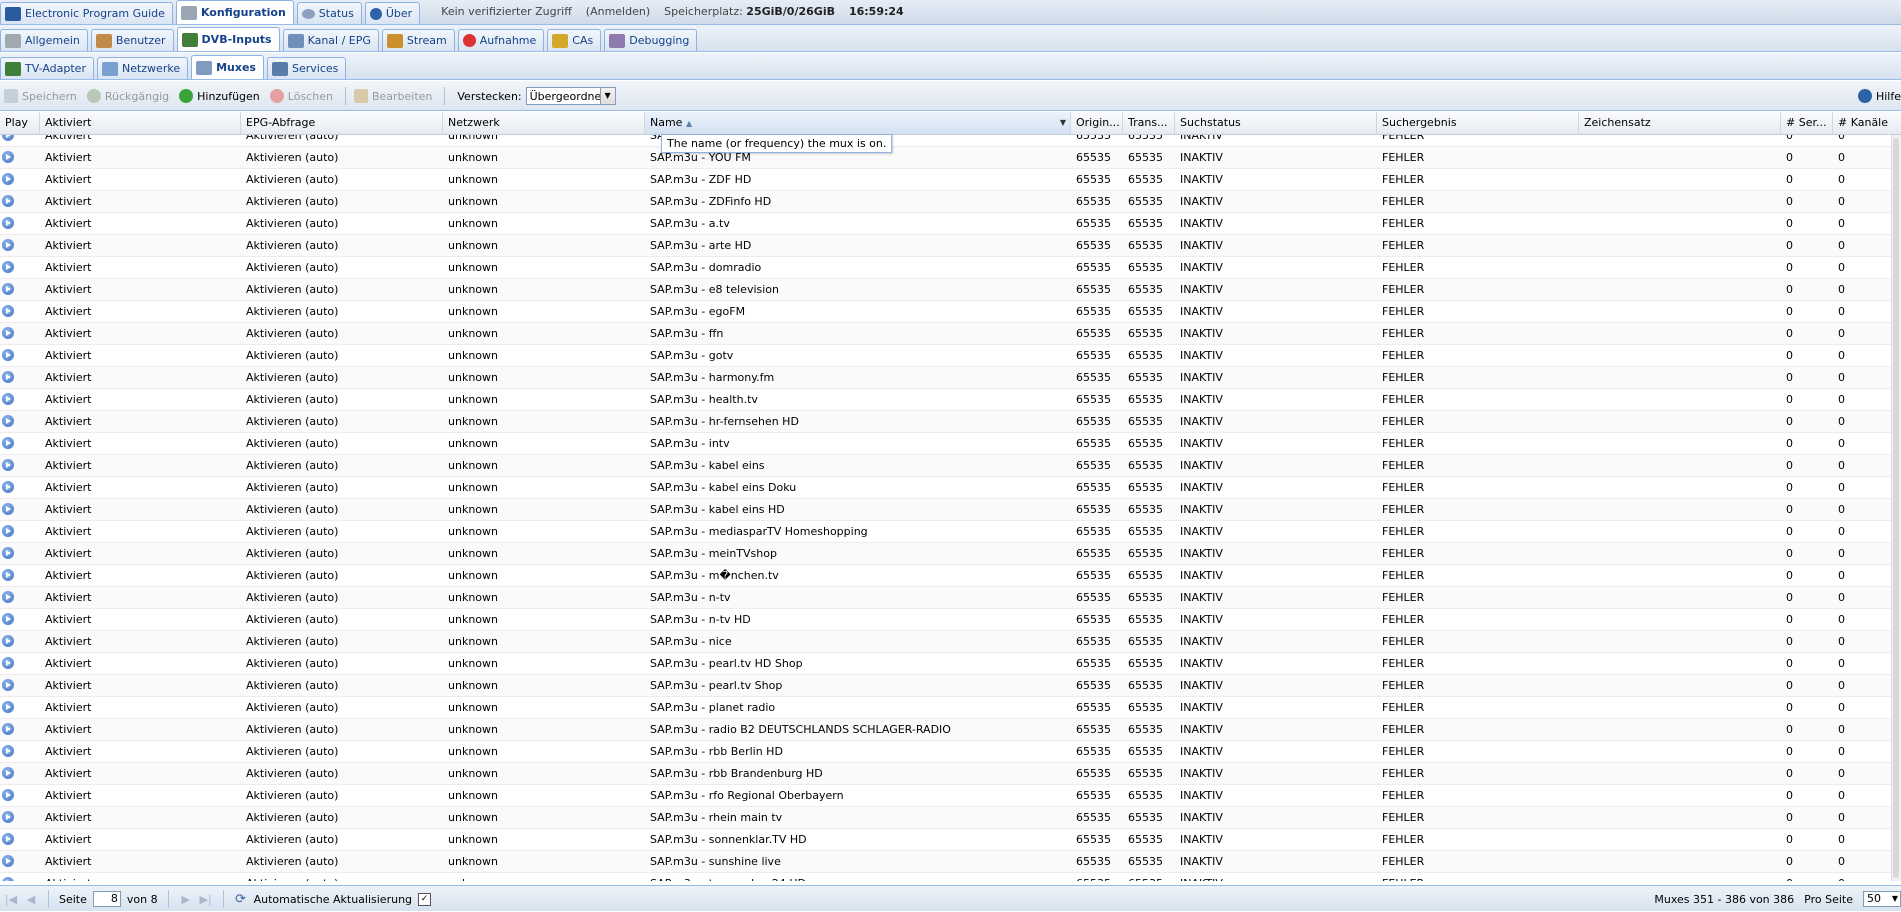 The image size is (1901, 912). Describe the element at coordinates (130, 96) in the screenshot. I see `undo-button: Rückgängig` at that location.